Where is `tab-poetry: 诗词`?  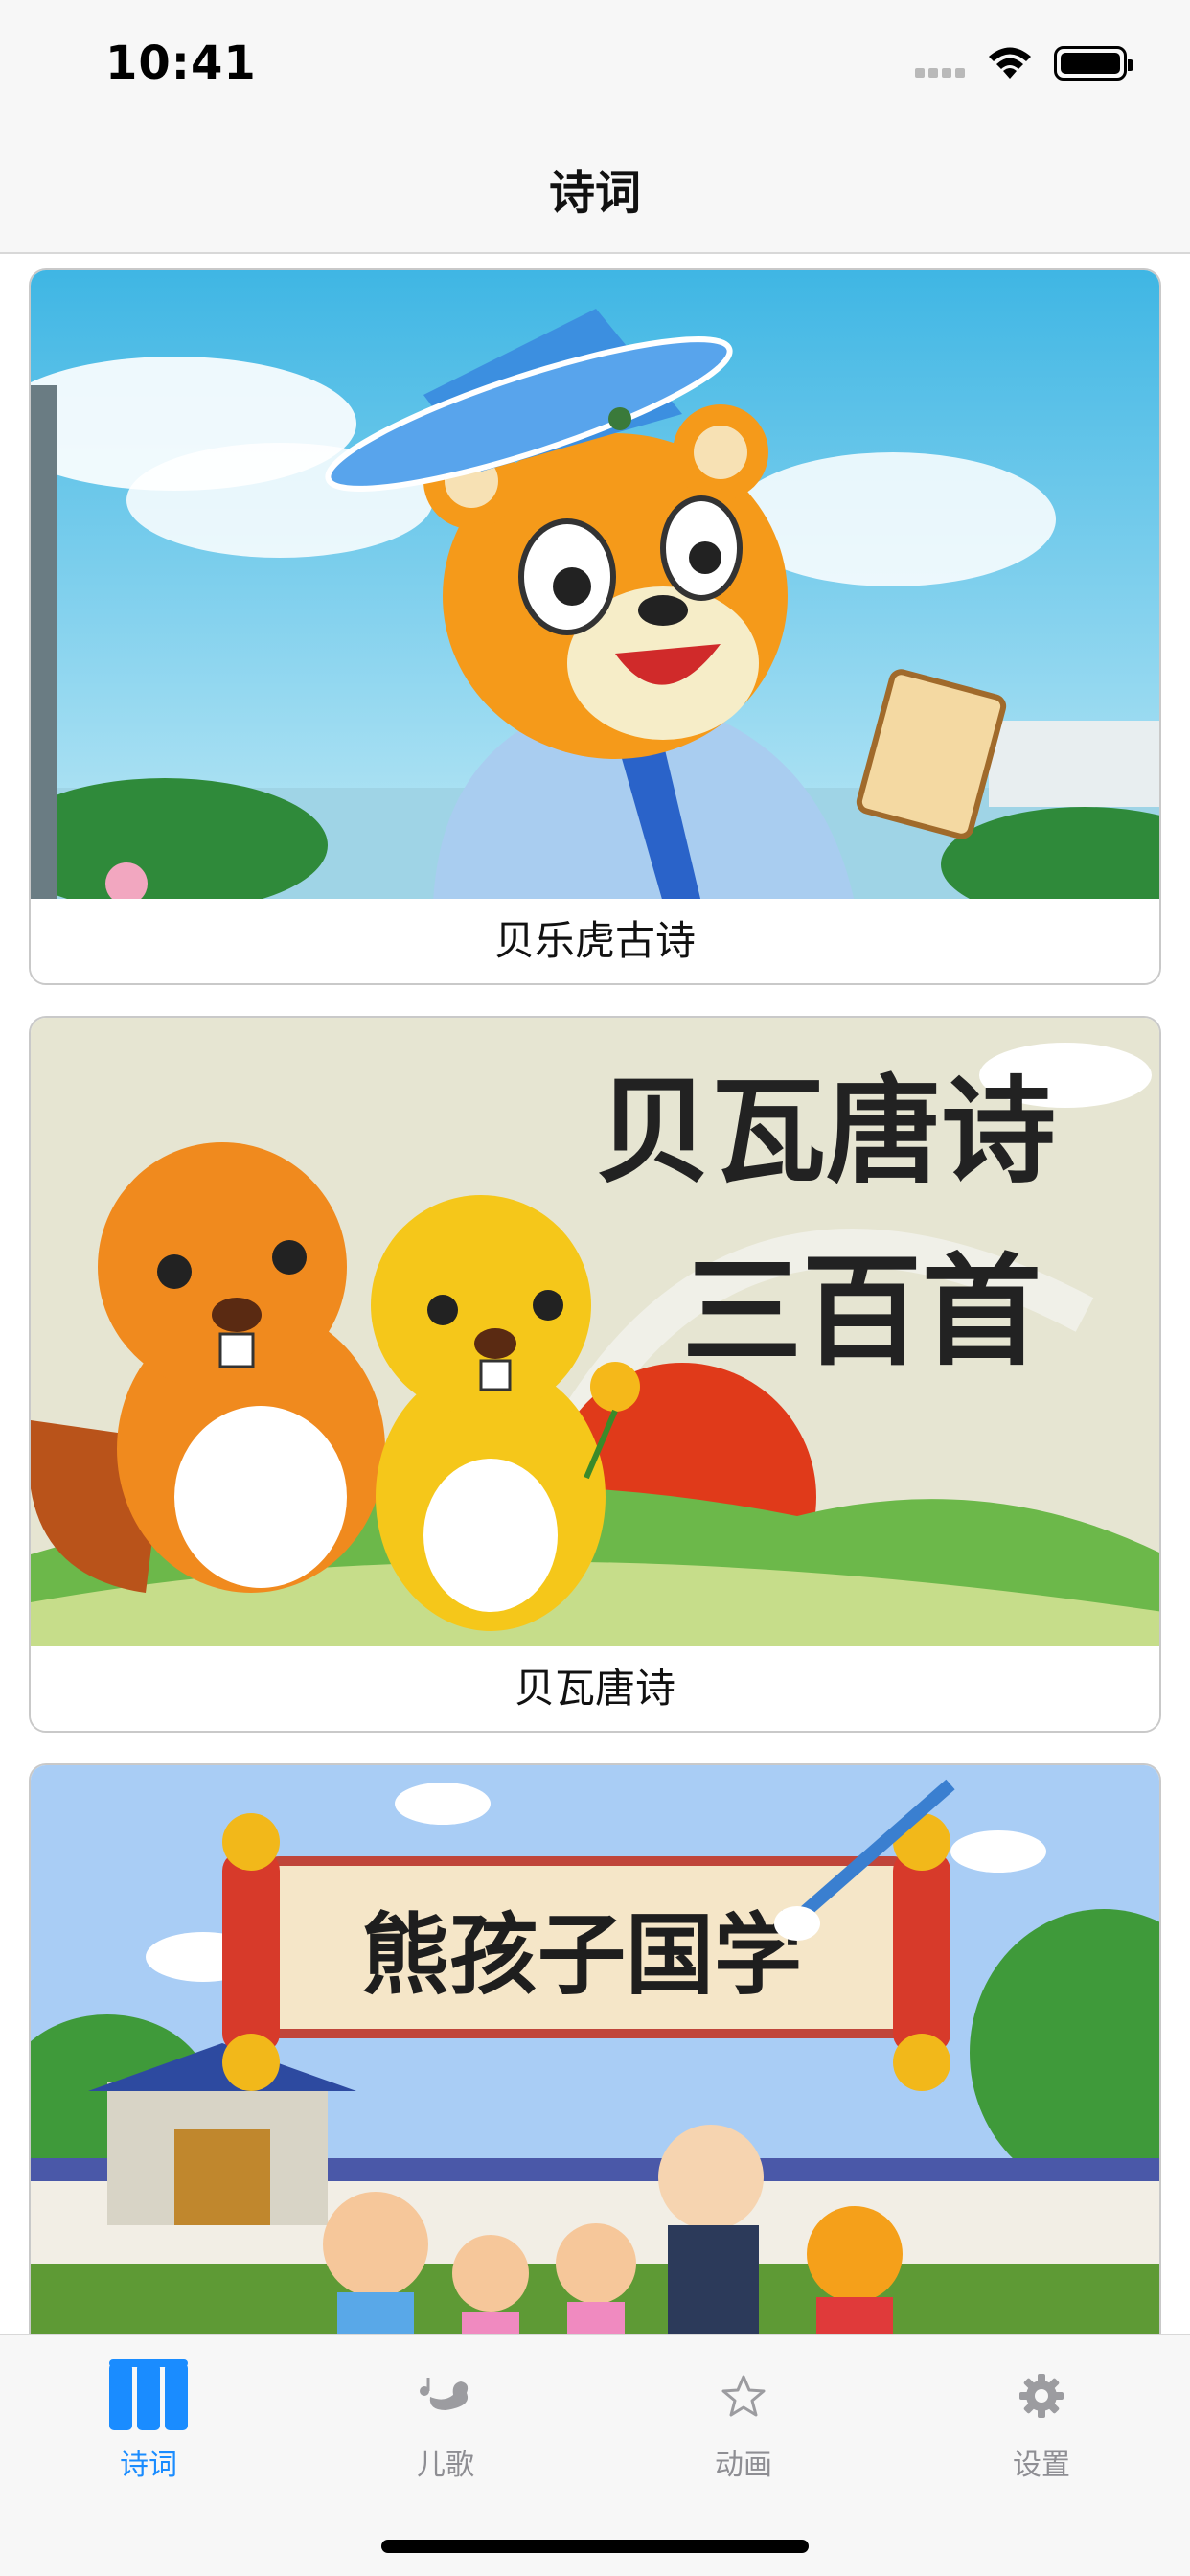 tab-poetry: 诗词 is located at coordinates (148, 2412).